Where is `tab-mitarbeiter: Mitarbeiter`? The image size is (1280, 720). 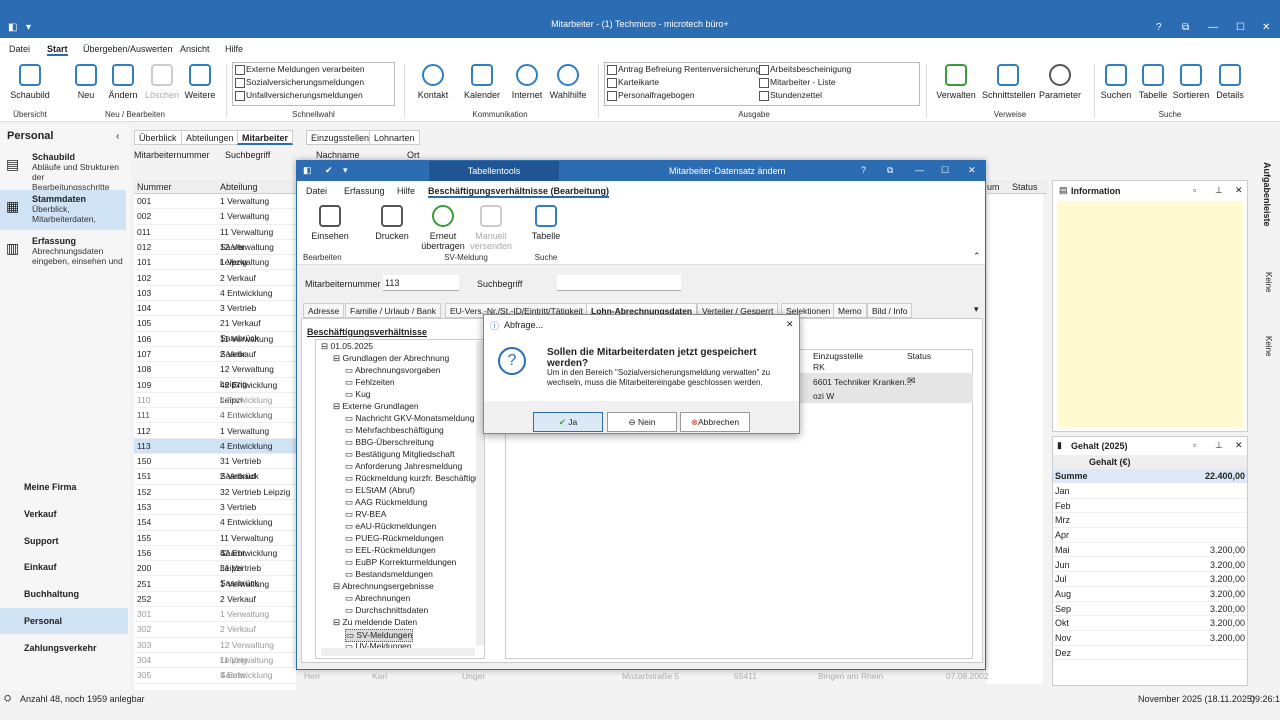 tab-mitarbeiter: Mitarbeiter is located at coordinates (265, 137).